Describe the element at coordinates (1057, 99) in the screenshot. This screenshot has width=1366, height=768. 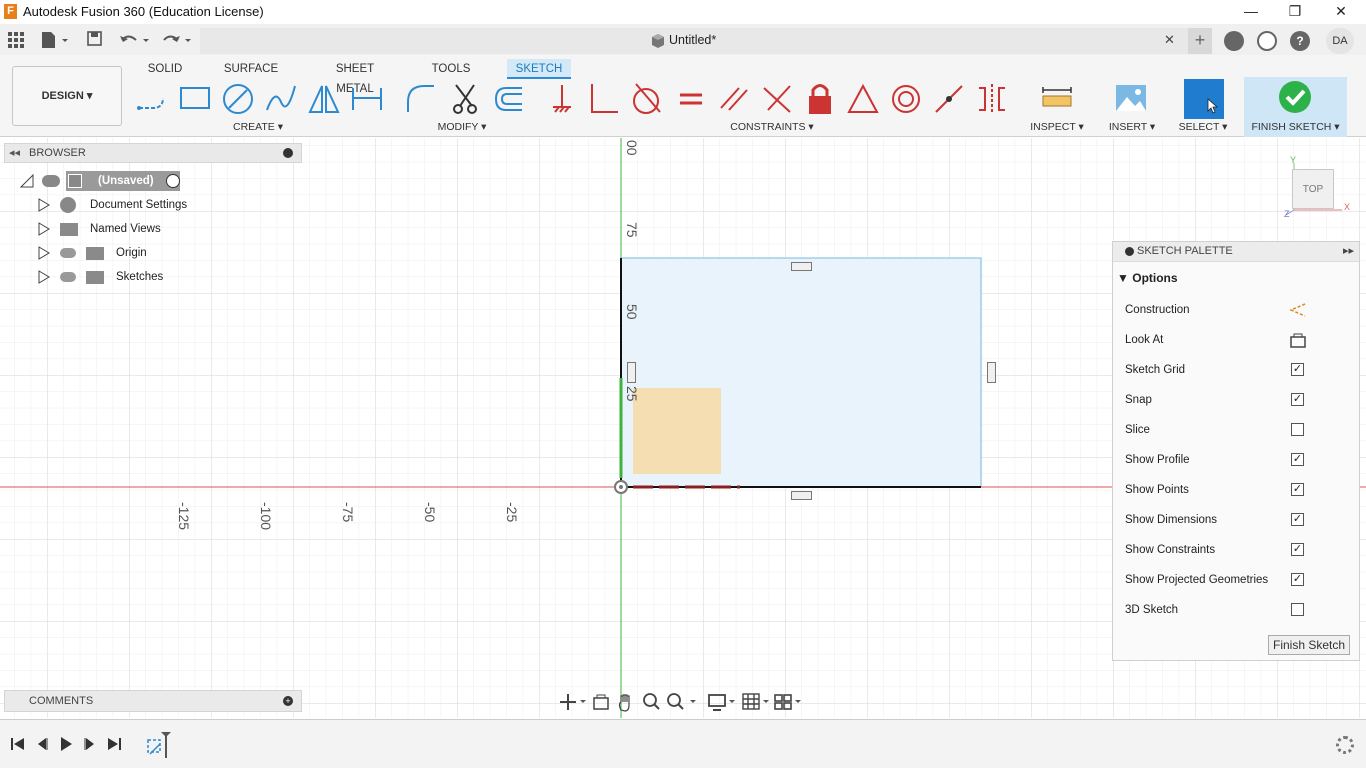
I see `measure-ruler-icon` at that location.